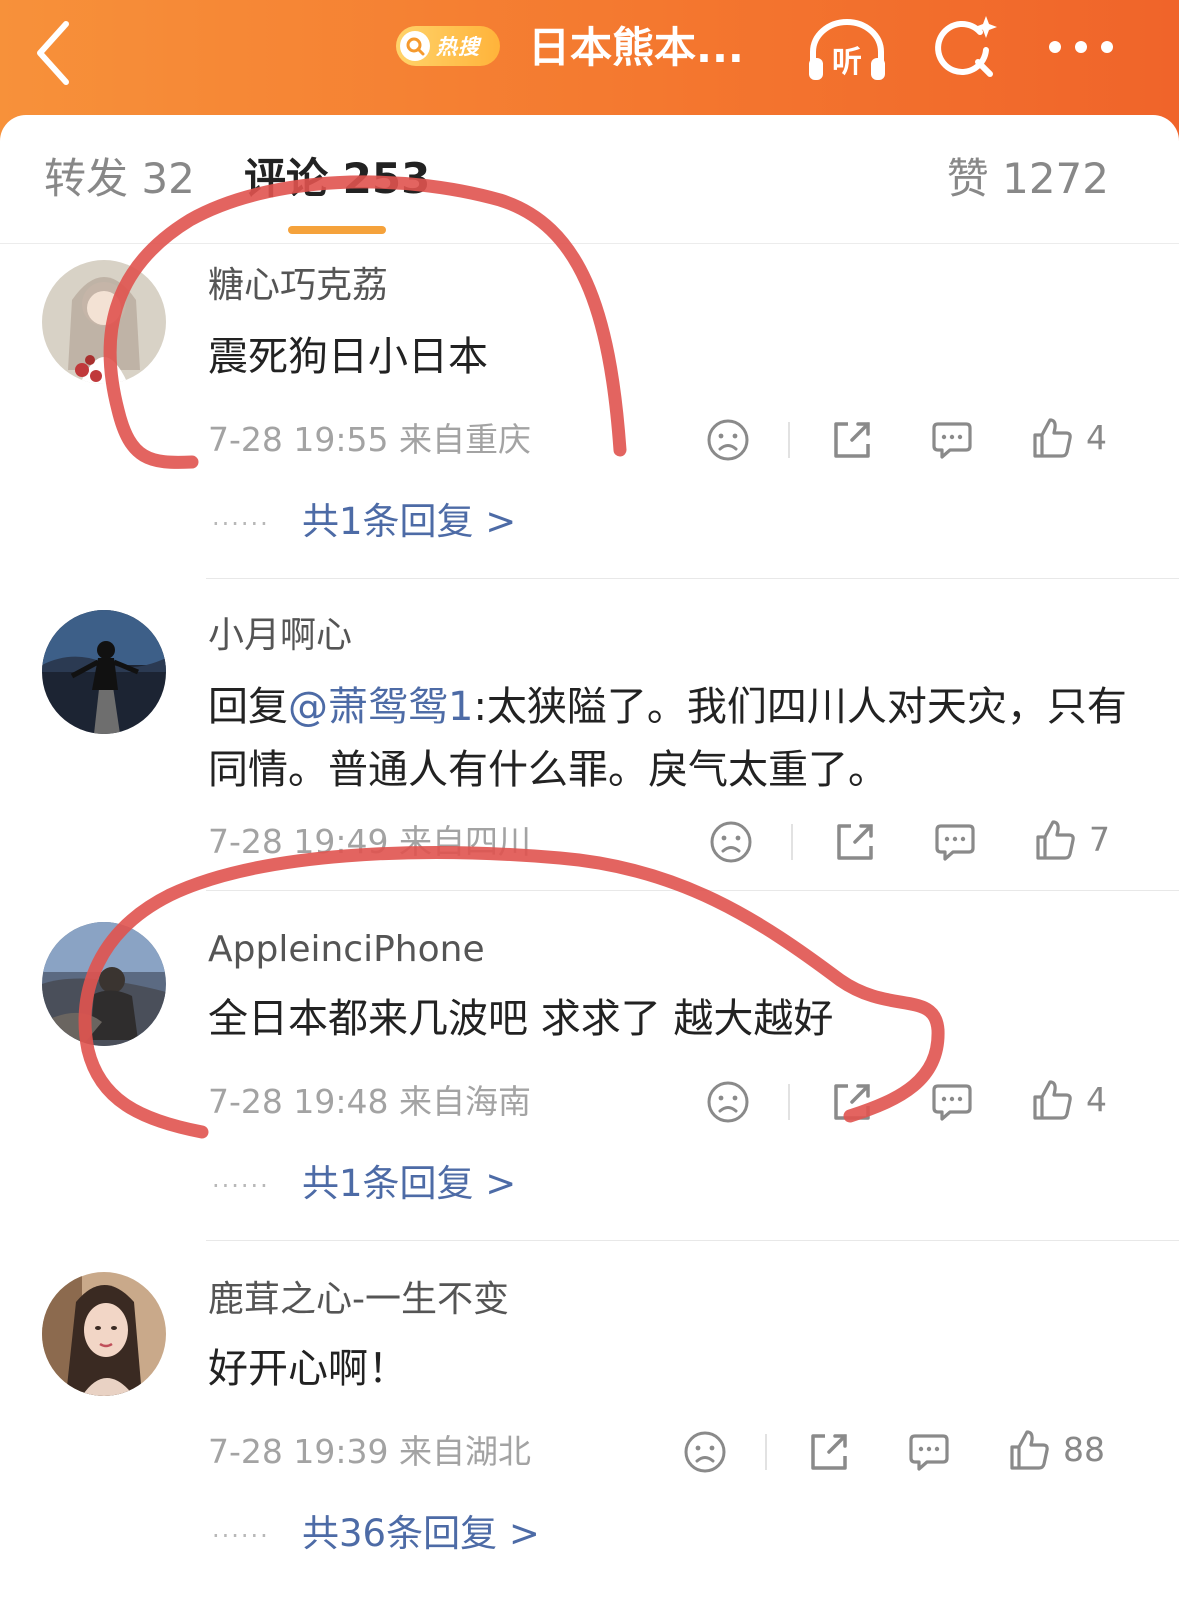 This screenshot has width=1179, height=1602. What do you see at coordinates (55, 53) in the screenshot?
I see `back-arrow-icon` at bounding box center [55, 53].